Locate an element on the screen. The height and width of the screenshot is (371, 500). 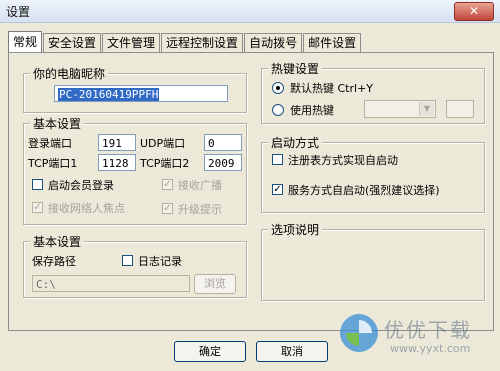
save-settings-group: 基本设置 保存路径 日志记录 C:\ 浏览 is located at coordinates (135, 265).